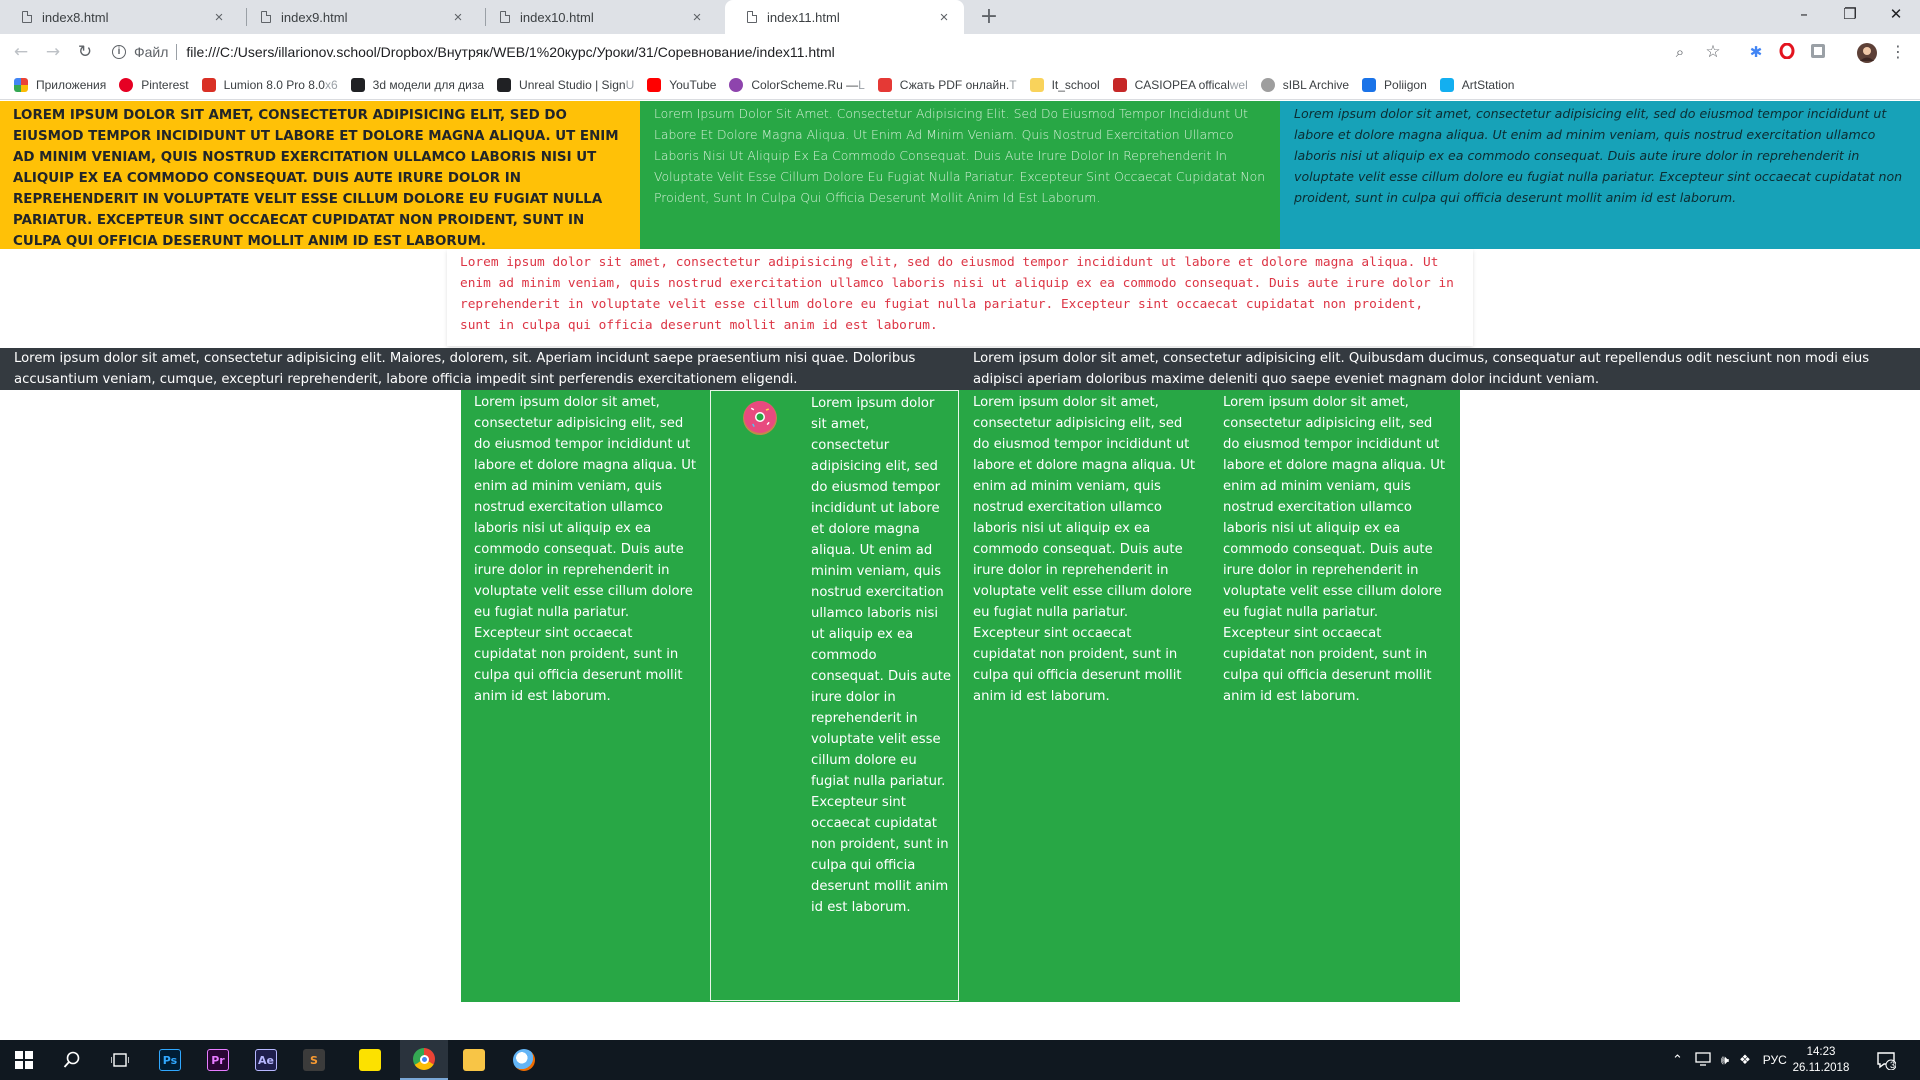 The width and height of the screenshot is (1920, 1080). What do you see at coordinates (803, 17) in the screenshot?
I see `tab-label: index11.html` at bounding box center [803, 17].